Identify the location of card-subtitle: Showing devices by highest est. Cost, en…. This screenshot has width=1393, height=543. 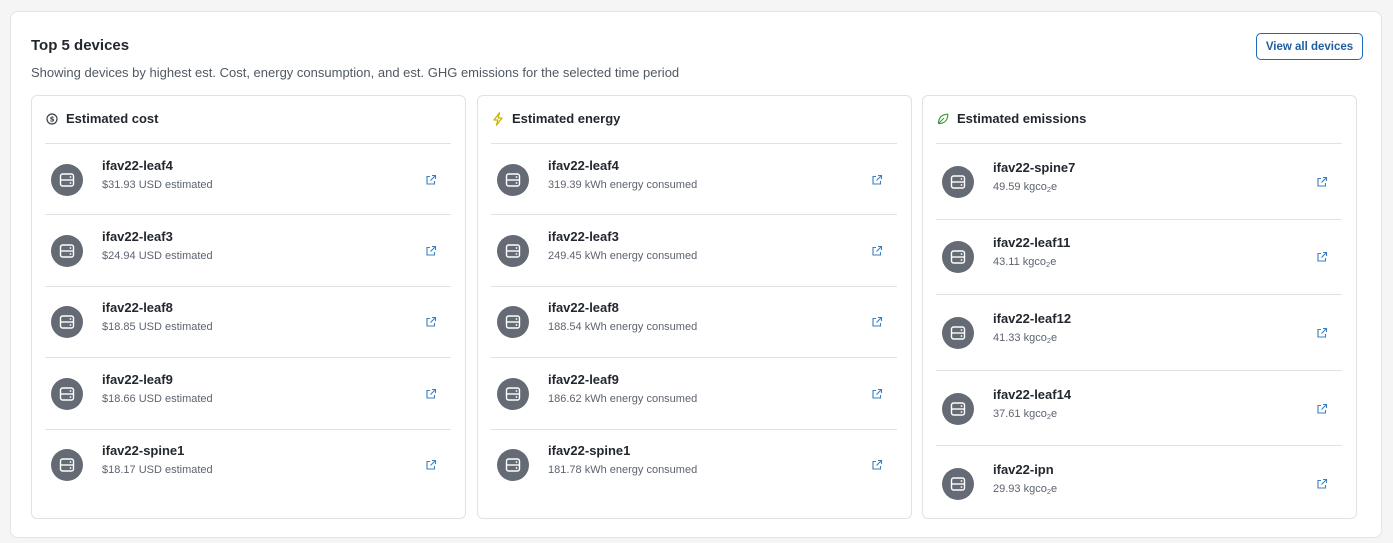
(355, 72).